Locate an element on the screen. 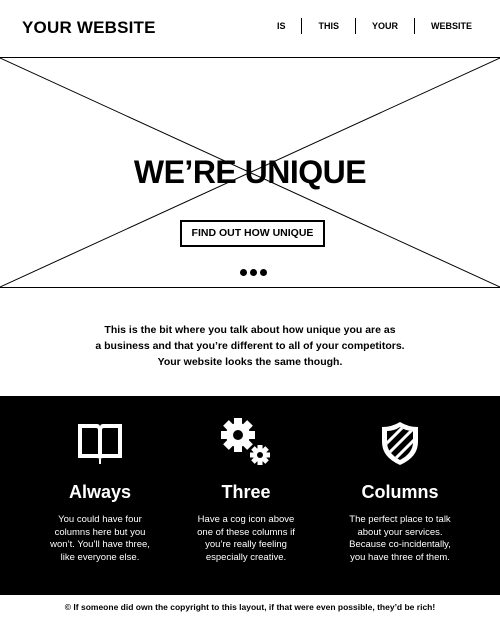 The image size is (500, 625). nav-item-is: IS is located at coordinates (281, 26).